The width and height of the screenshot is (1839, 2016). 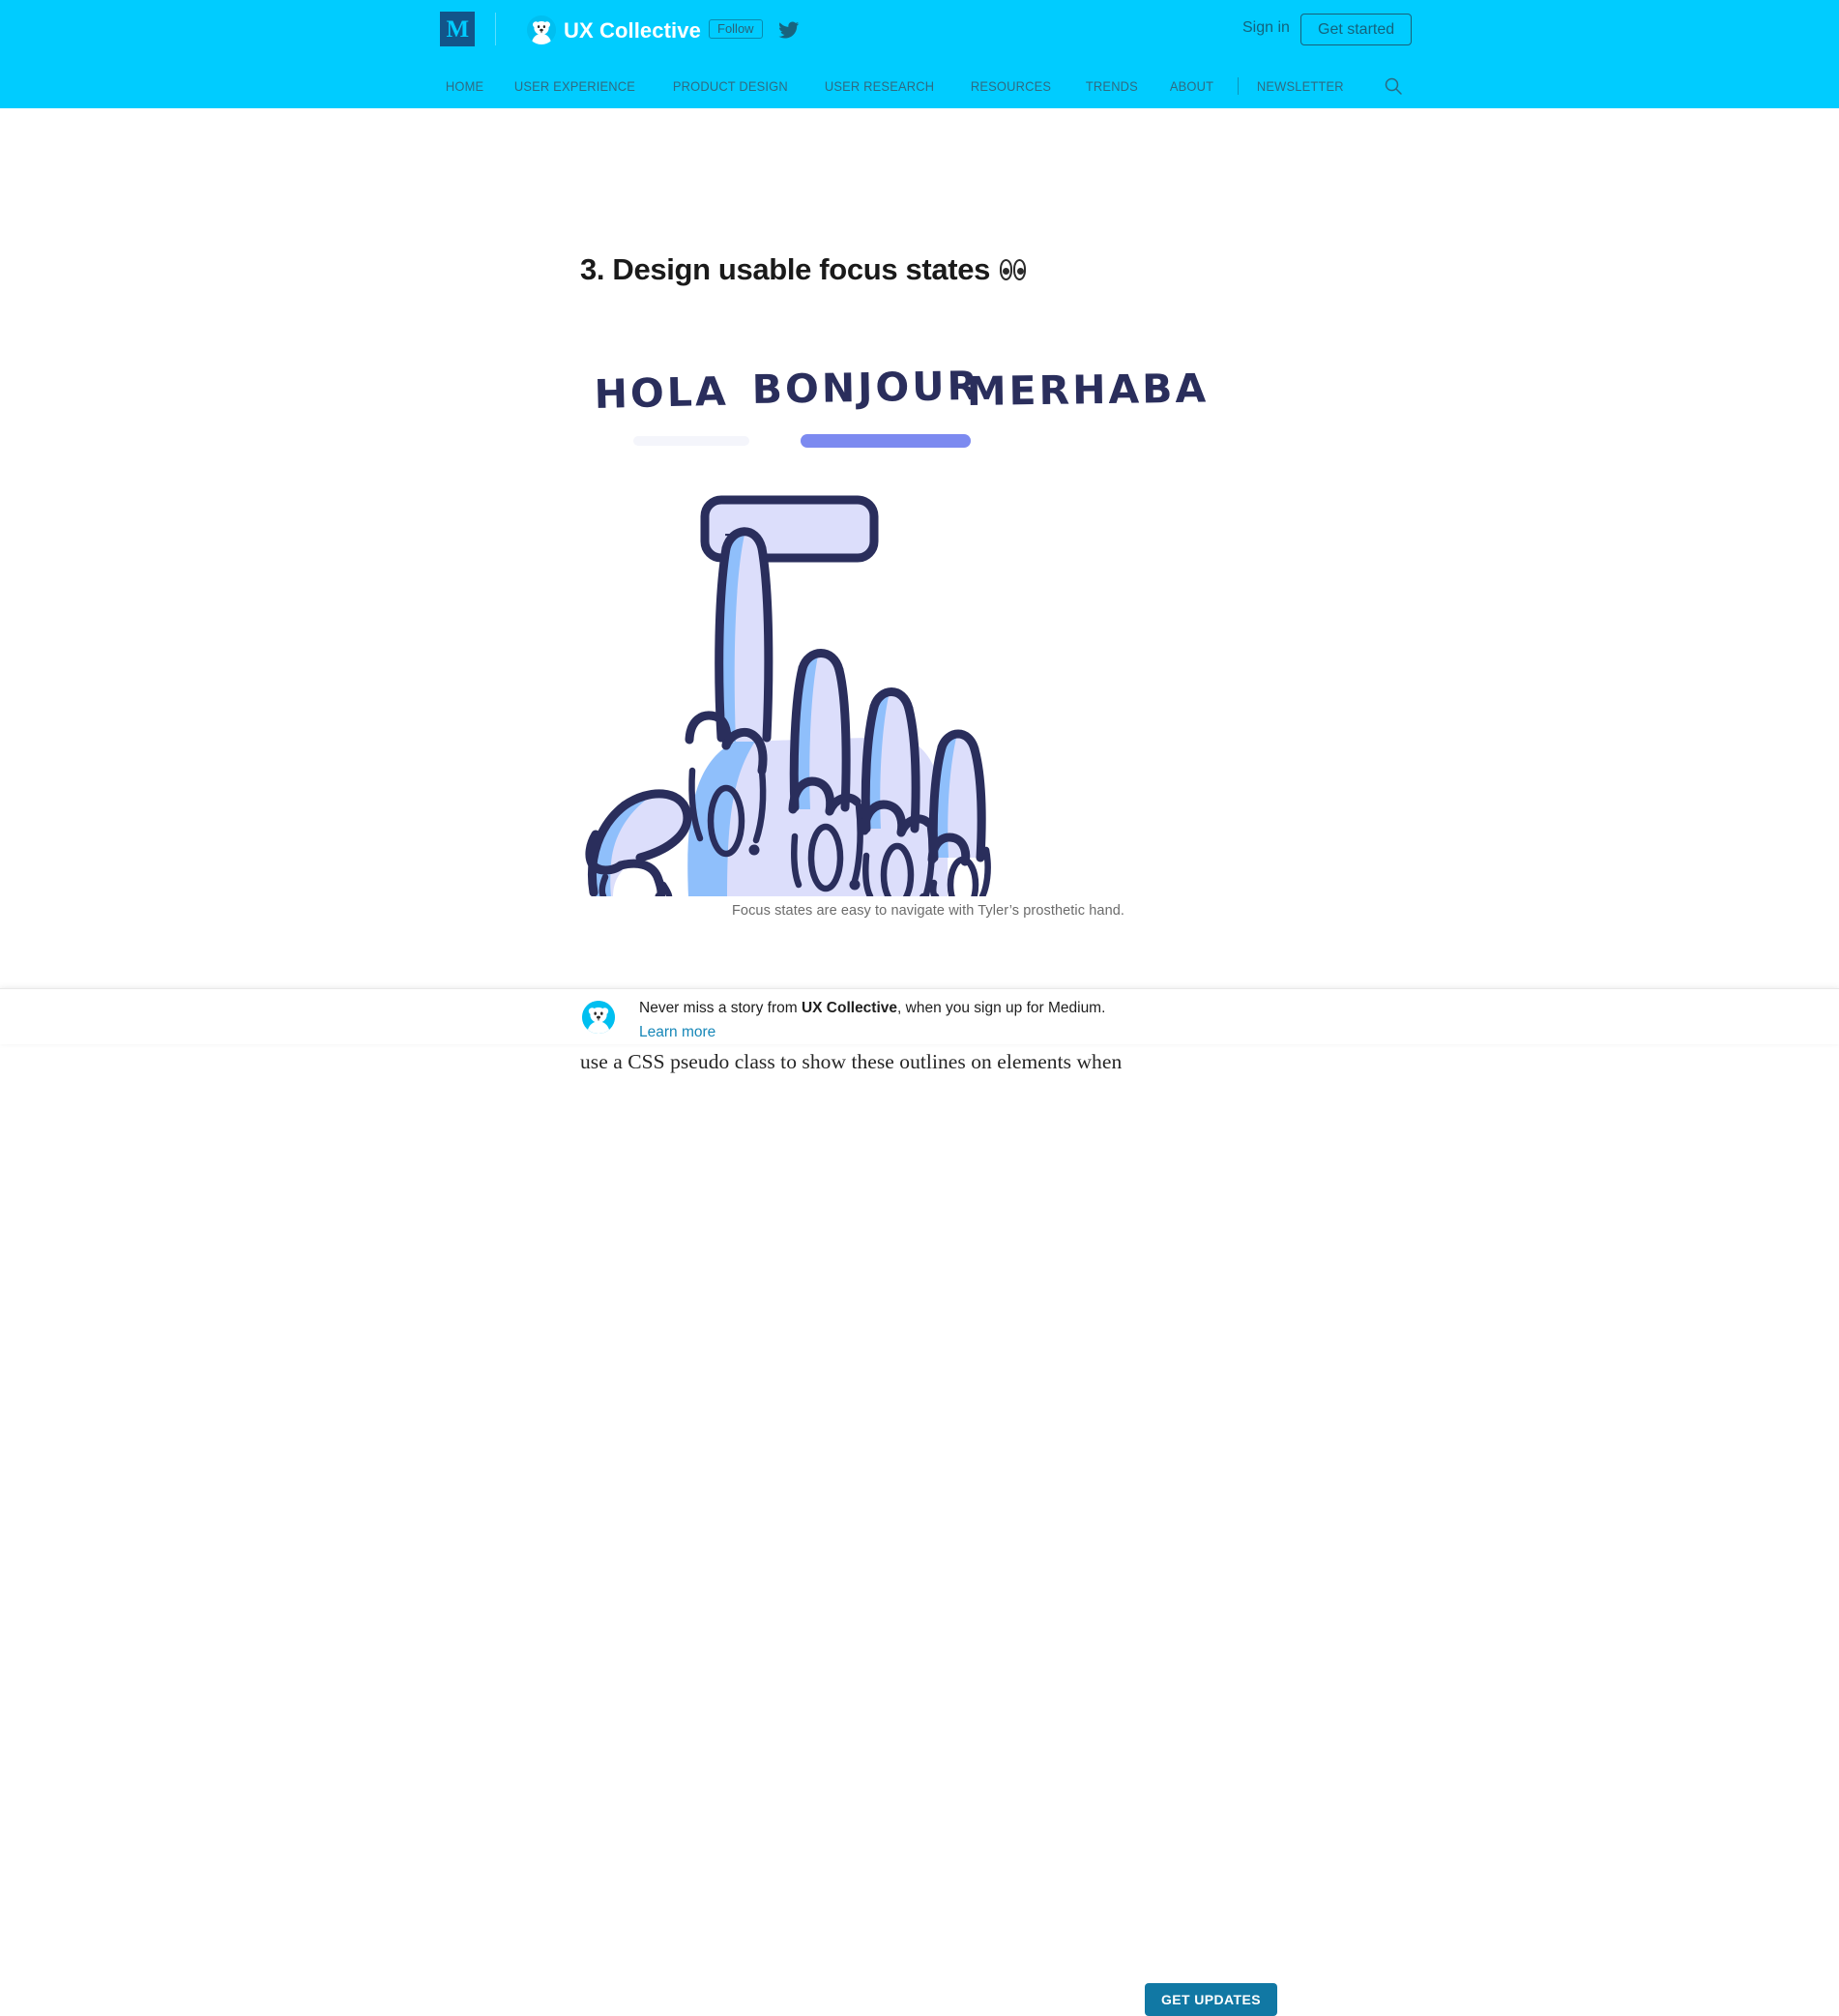 I want to click on banner-text-before: Never miss a story from, so click(x=720, y=1008).